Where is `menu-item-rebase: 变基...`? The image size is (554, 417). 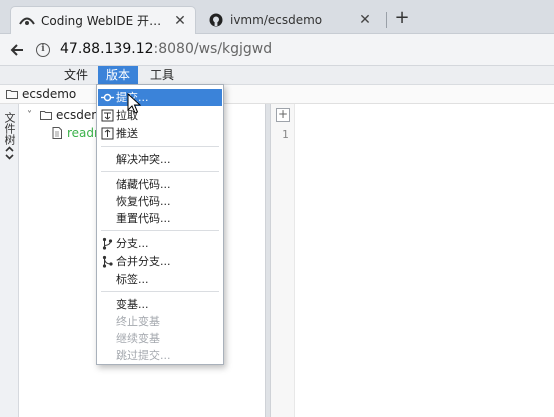 menu-item-rebase: 变基... is located at coordinates (160, 304).